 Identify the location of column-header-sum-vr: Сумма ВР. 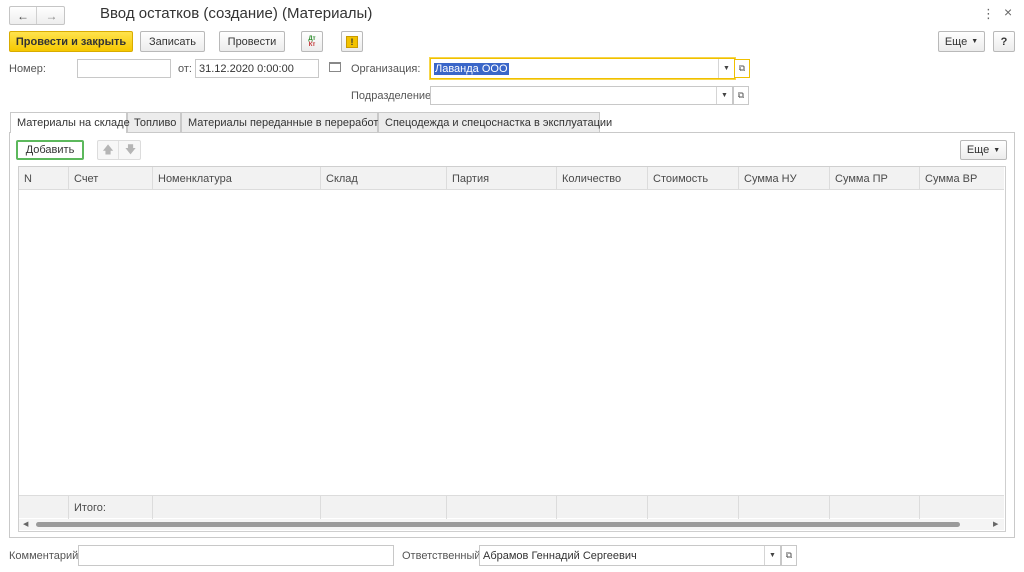
(962, 178).